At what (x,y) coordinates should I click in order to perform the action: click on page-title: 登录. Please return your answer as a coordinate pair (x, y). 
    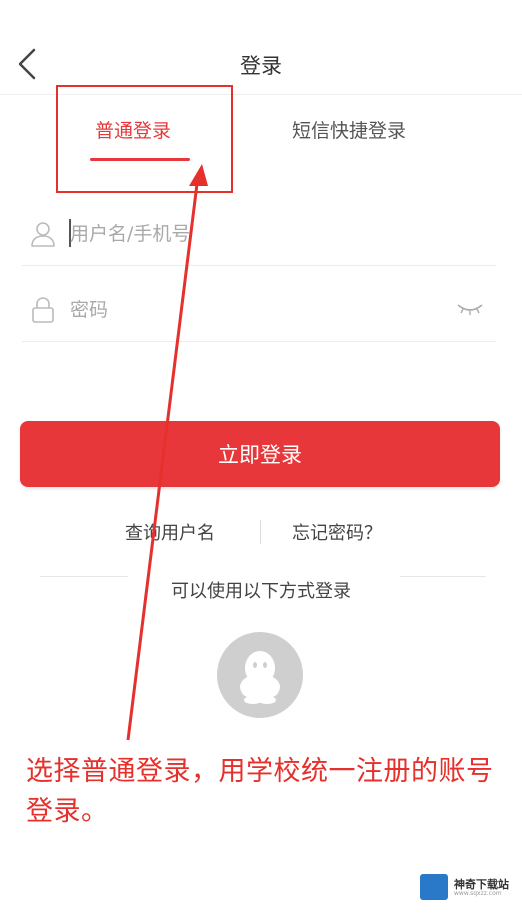
    Looking at the image, I should click on (261, 66).